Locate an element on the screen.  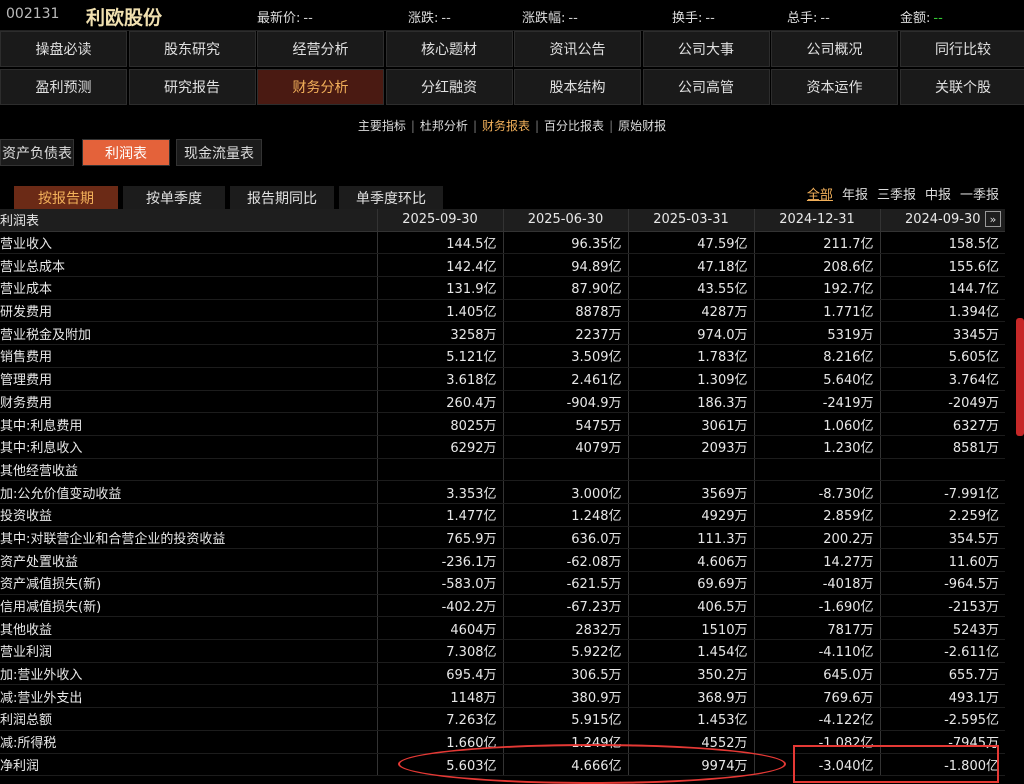
nav-item: 公司概况 is located at coordinates (834, 49).